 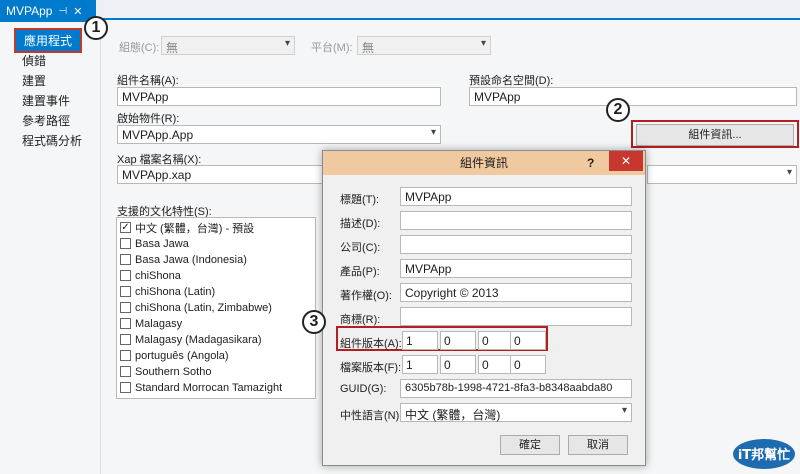 I want to click on xap-filename-input: MVPApp.xap, so click(x=222, y=174).